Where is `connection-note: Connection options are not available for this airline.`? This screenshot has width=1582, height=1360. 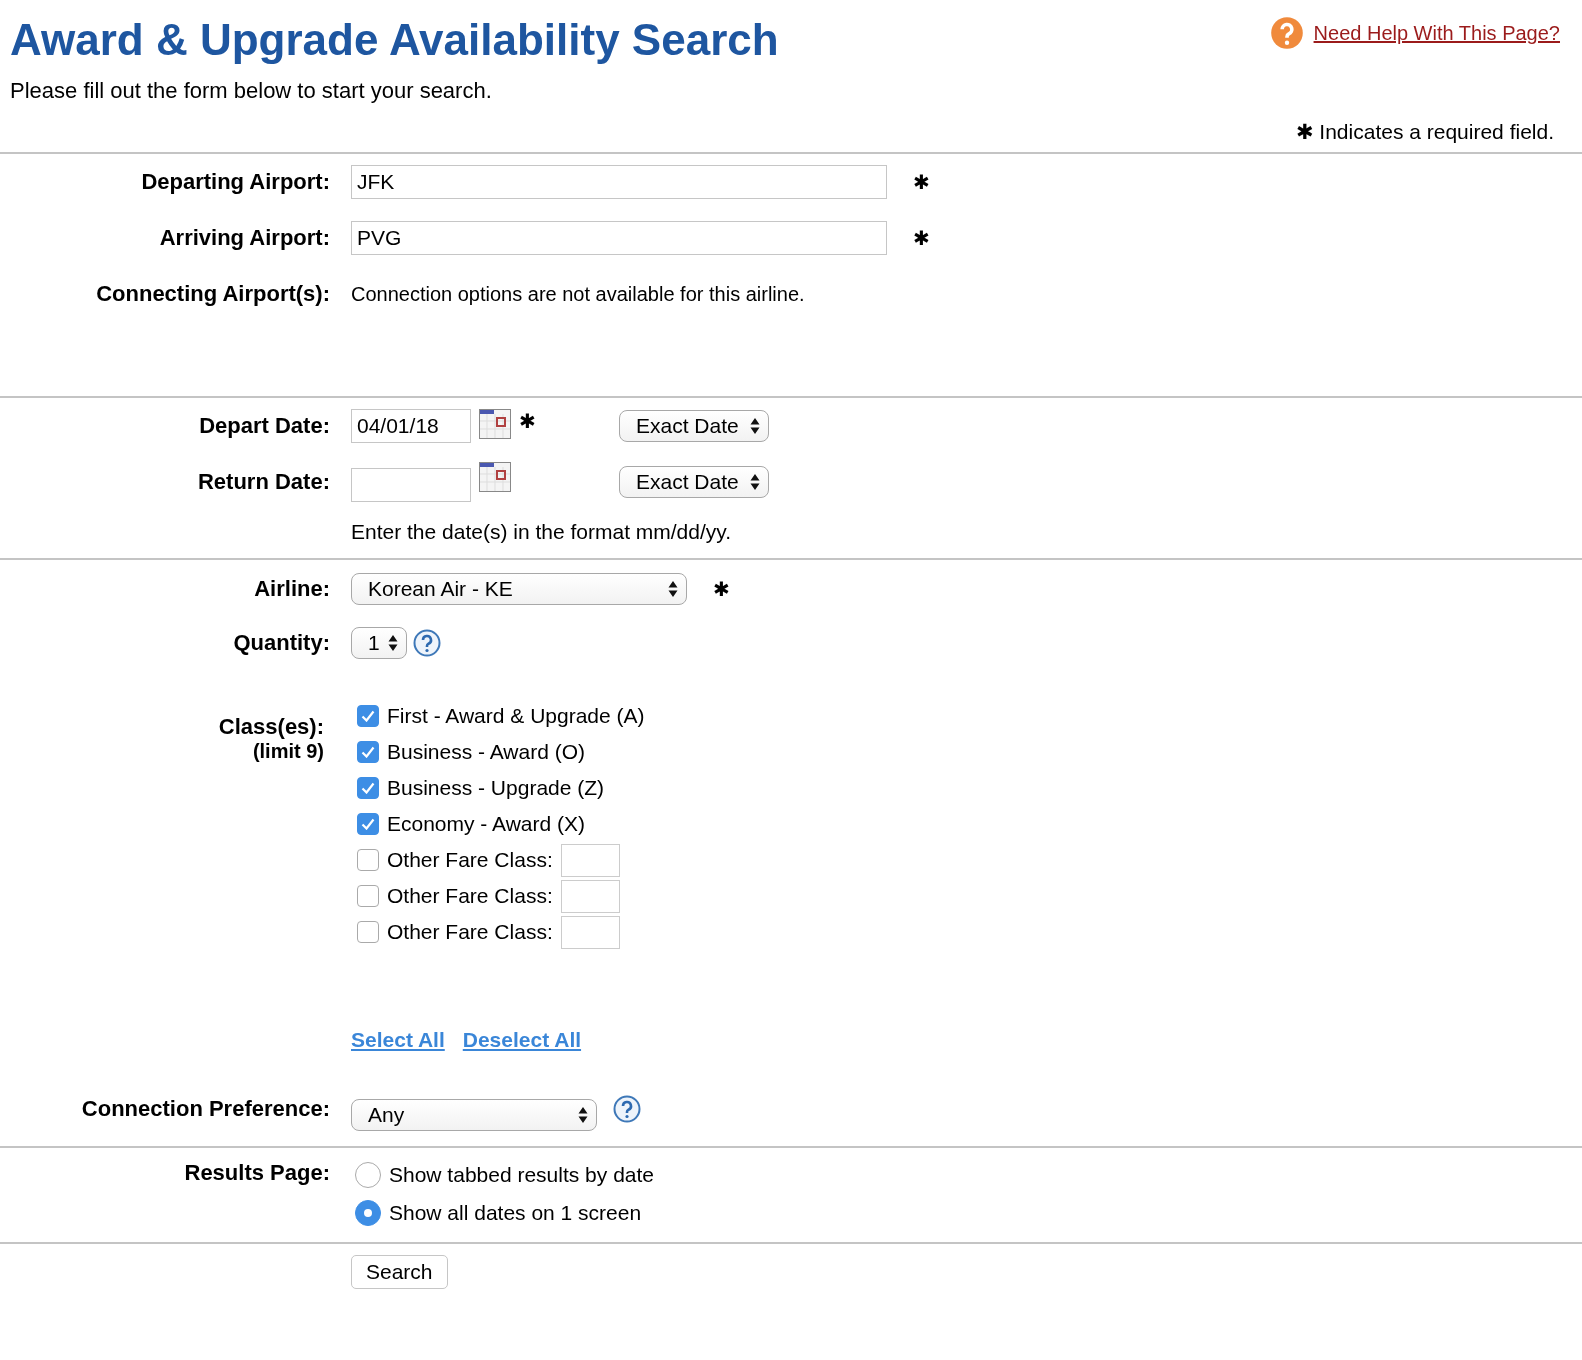
connection-note: Connection options are not available for this airline. is located at coordinates (578, 294).